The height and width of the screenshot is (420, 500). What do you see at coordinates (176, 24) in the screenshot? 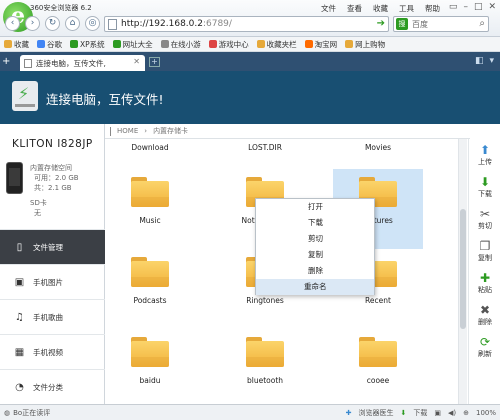
I see `address-text: http://192.168.0.2:6789/` at bounding box center [176, 24].